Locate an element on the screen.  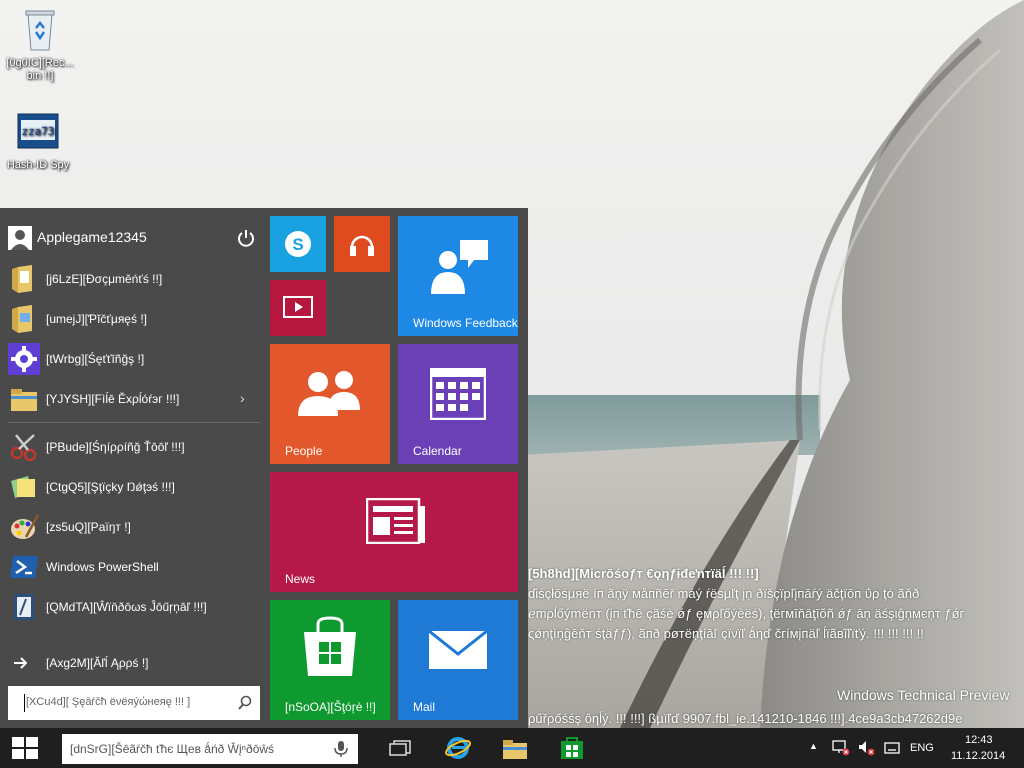
tile-music is located at coordinates (362, 244).